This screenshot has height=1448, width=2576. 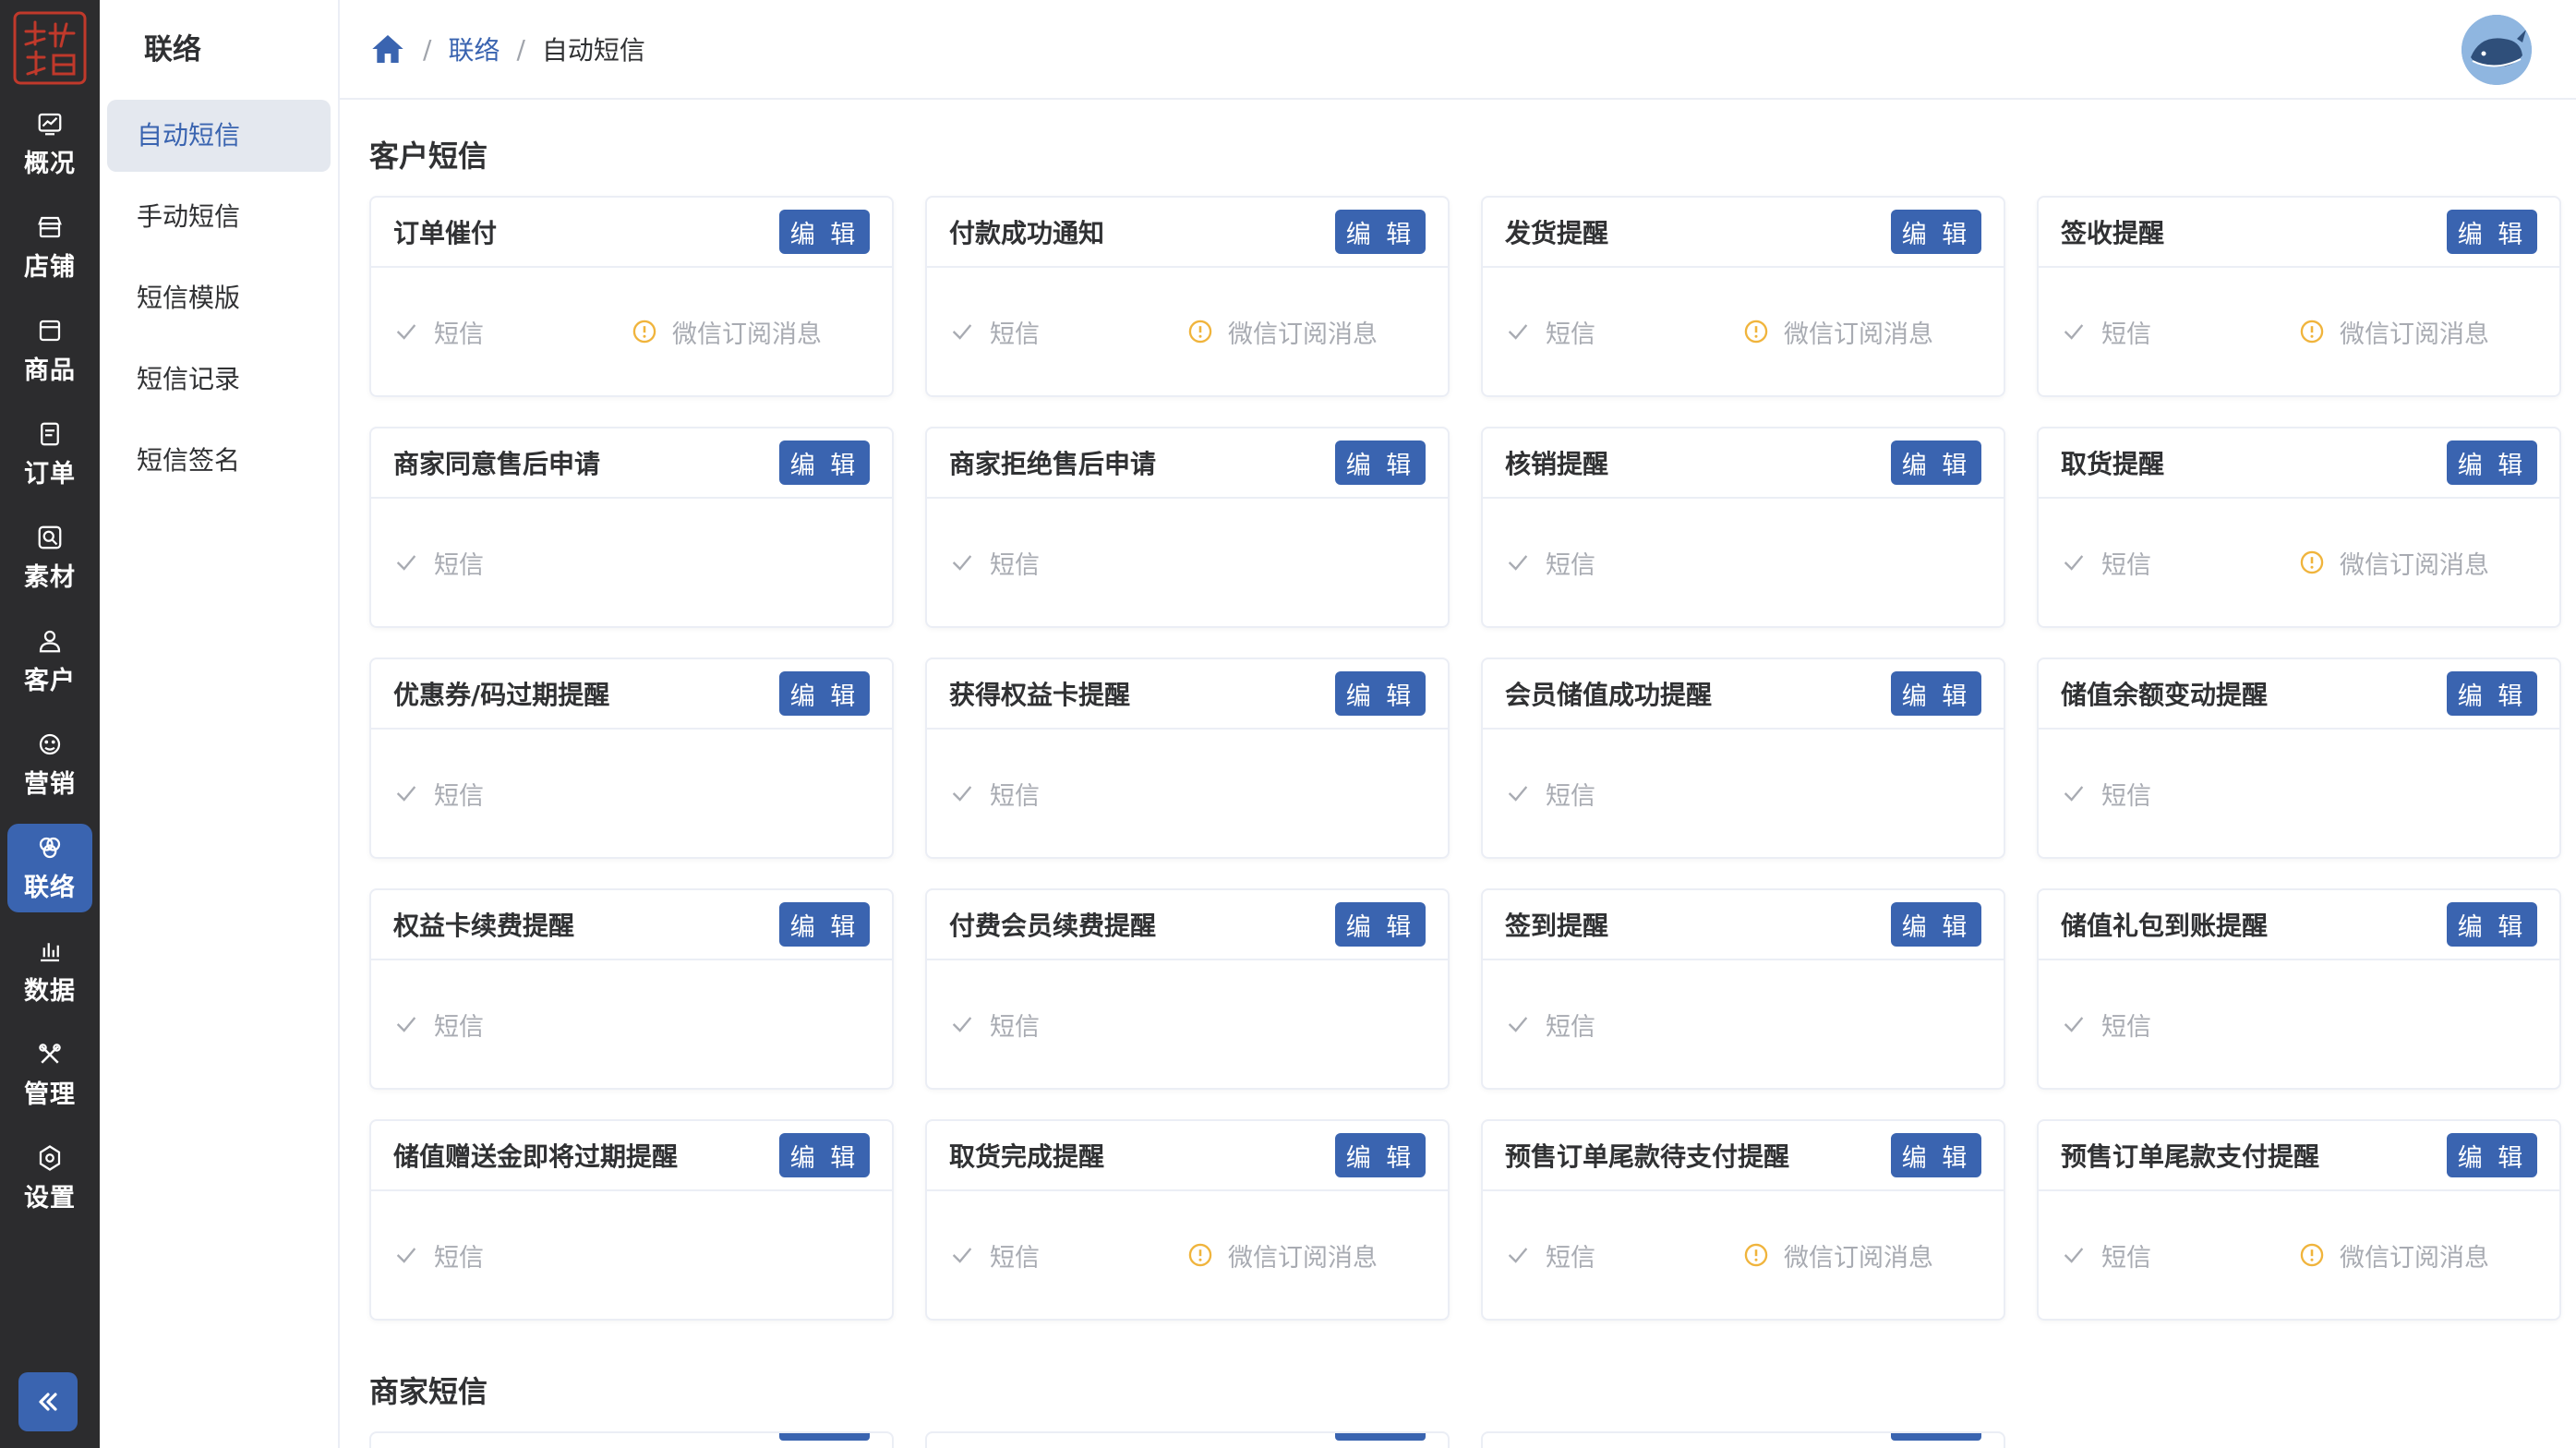 What do you see at coordinates (497, 464) in the screenshot?
I see `card-title: 商家同意售后申请` at bounding box center [497, 464].